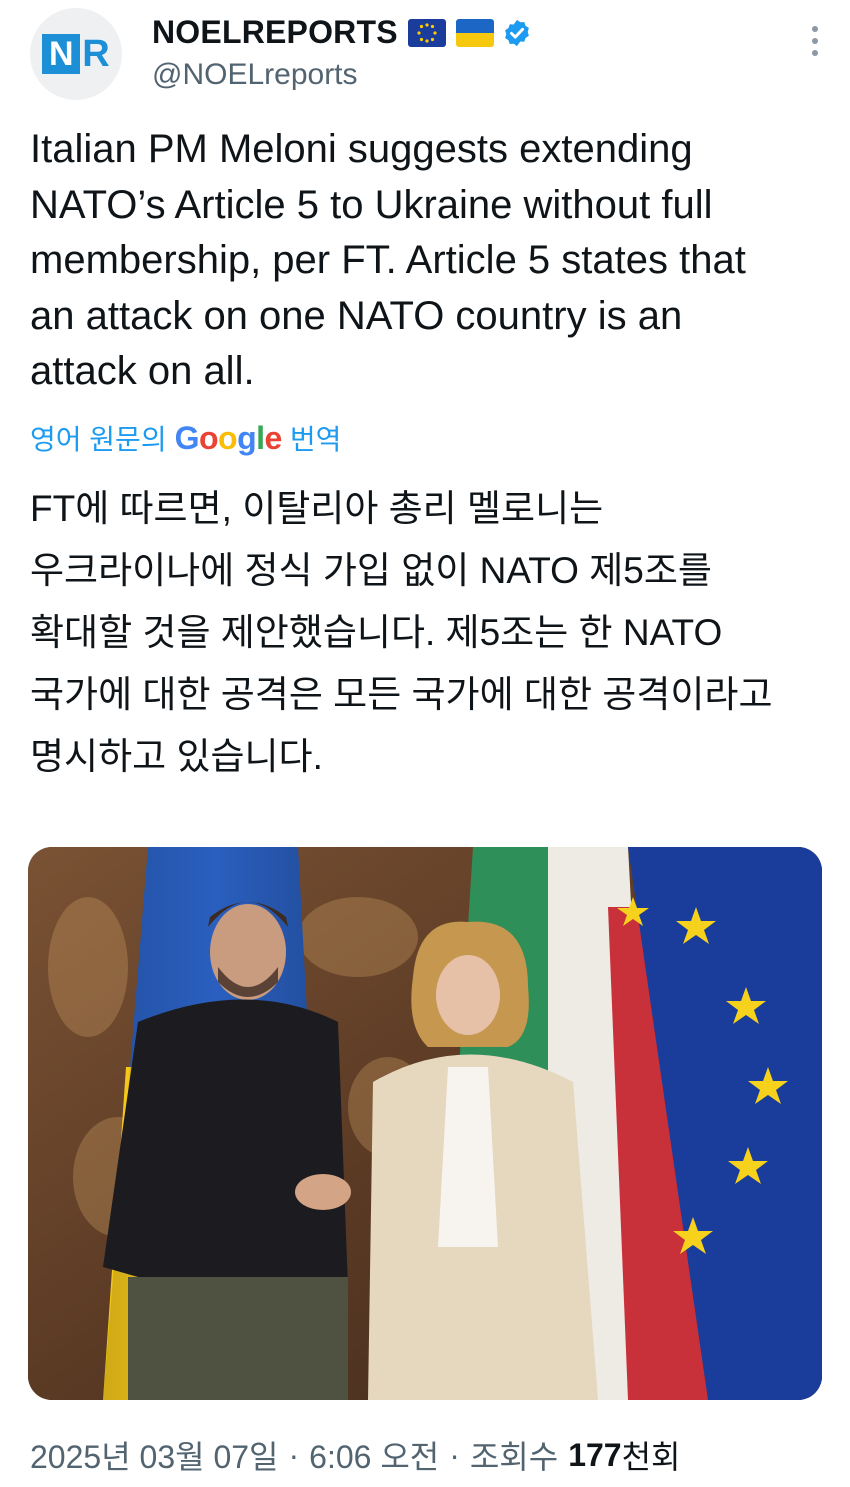 The width and height of the screenshot is (850, 1487). What do you see at coordinates (514, 1457) in the screenshot?
I see `views-label: 조회수` at bounding box center [514, 1457].